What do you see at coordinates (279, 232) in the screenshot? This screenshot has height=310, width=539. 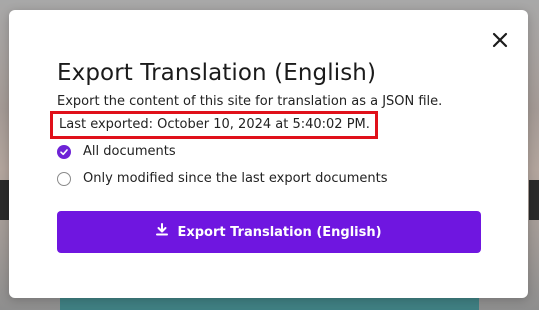 I see `export-button-label: Export Translation (English)` at bounding box center [279, 232].